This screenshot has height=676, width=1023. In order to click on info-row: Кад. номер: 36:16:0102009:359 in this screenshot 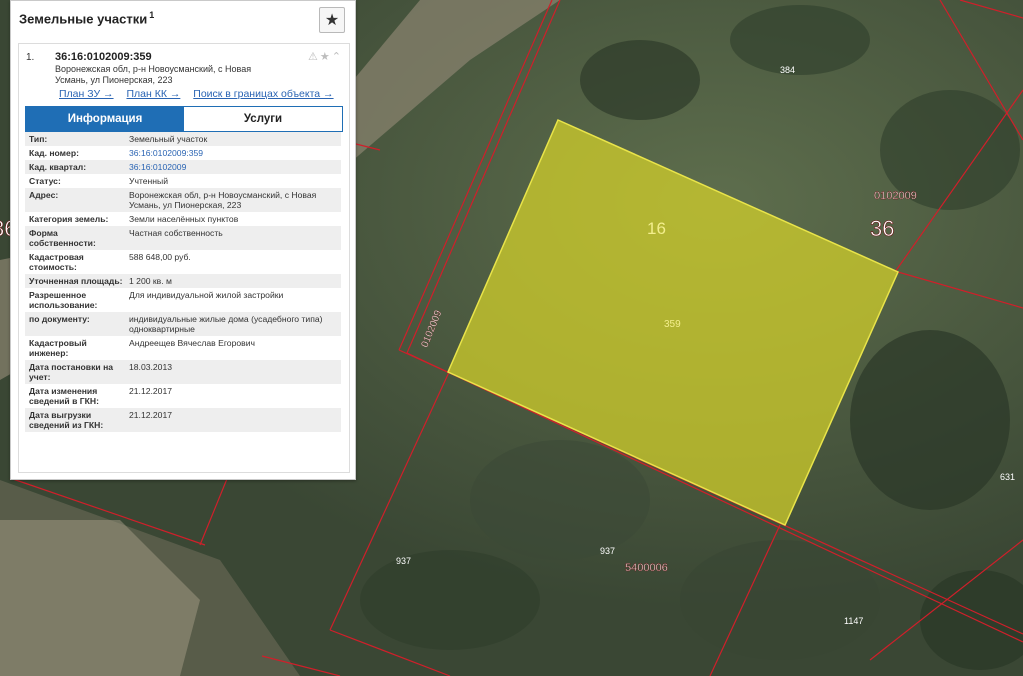, I will do `click(183, 153)`.